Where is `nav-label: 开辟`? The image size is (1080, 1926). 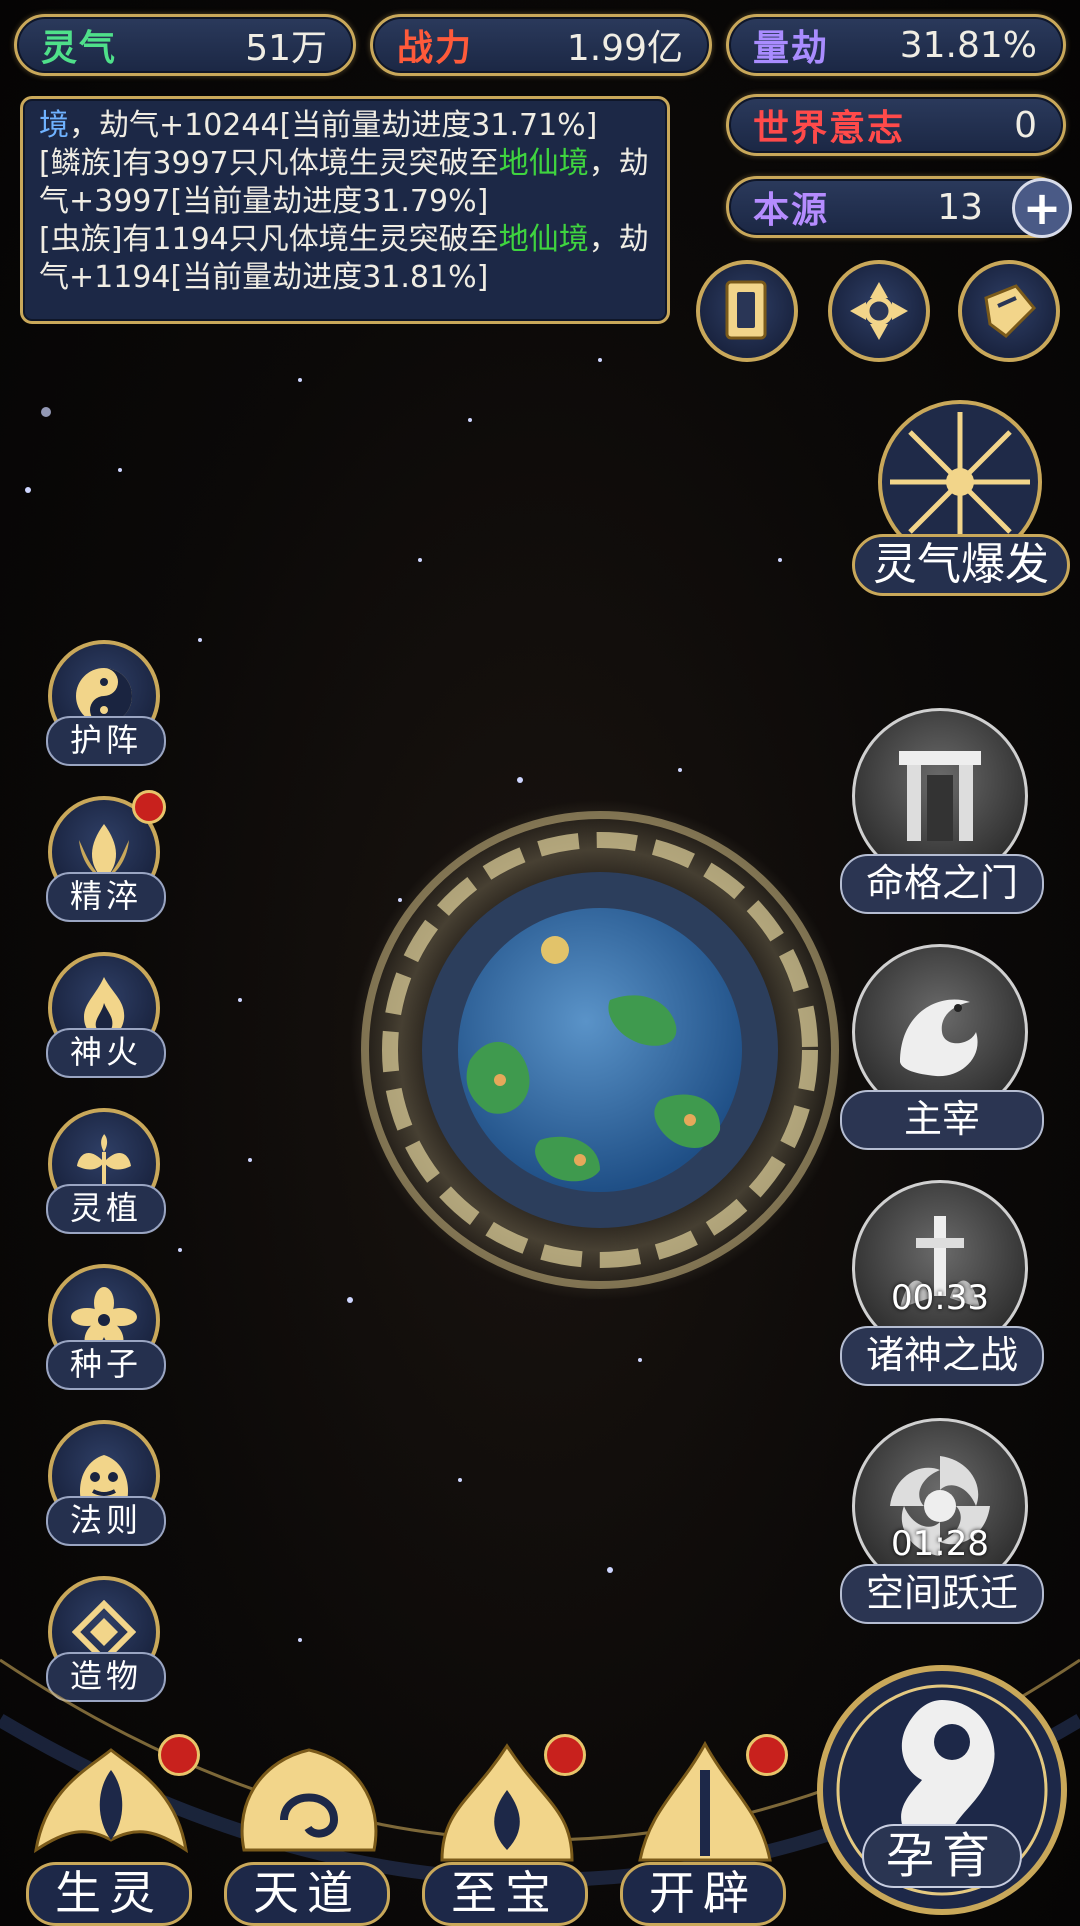
nav-label: 开辟 is located at coordinates (703, 1894).